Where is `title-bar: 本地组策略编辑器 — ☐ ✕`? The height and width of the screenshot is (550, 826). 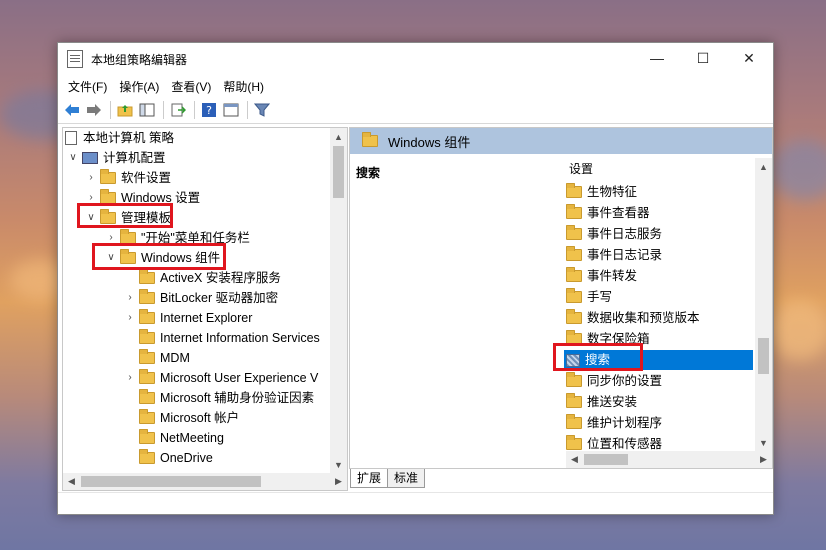 title-bar: 本地组策略编辑器 — ☐ ✕ is located at coordinates (415, 59).